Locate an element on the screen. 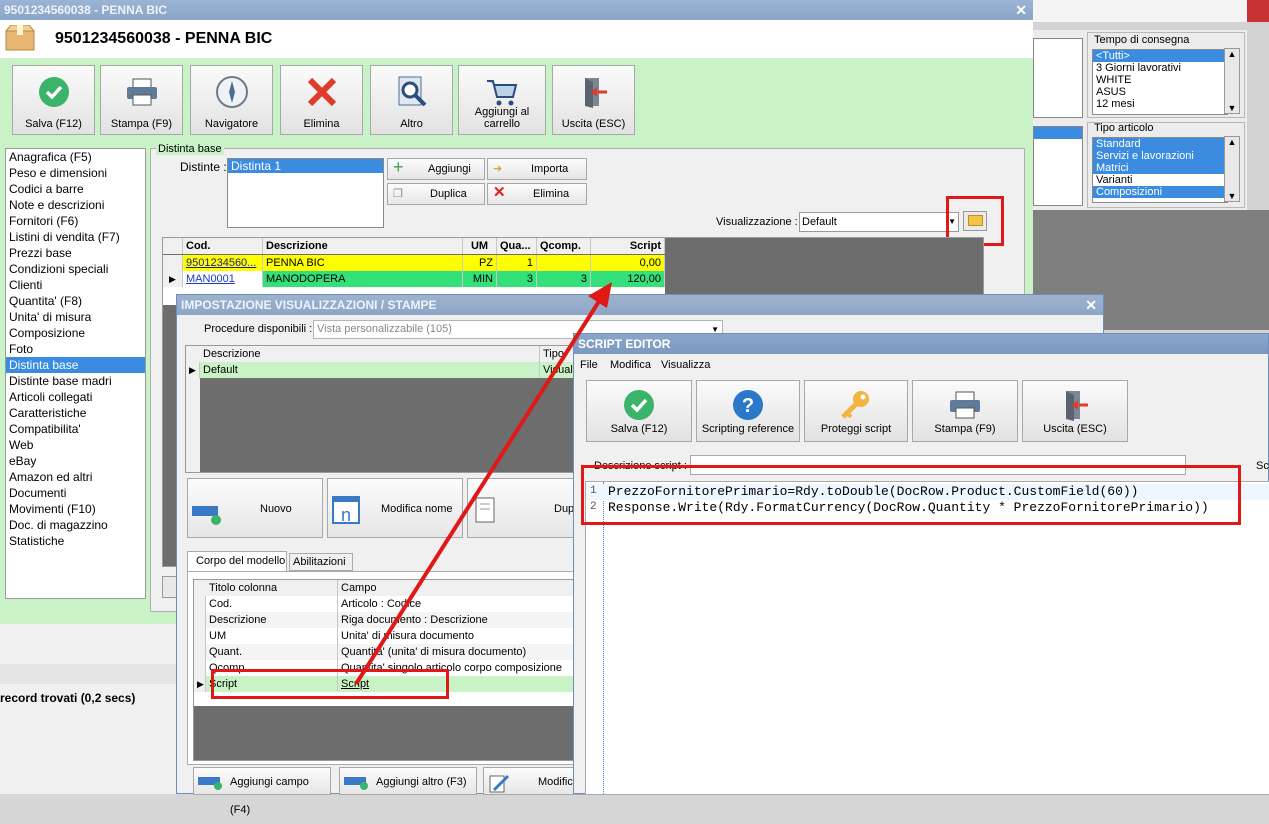 The image size is (1269, 824). arrow-line is located at coordinates (479, 489).